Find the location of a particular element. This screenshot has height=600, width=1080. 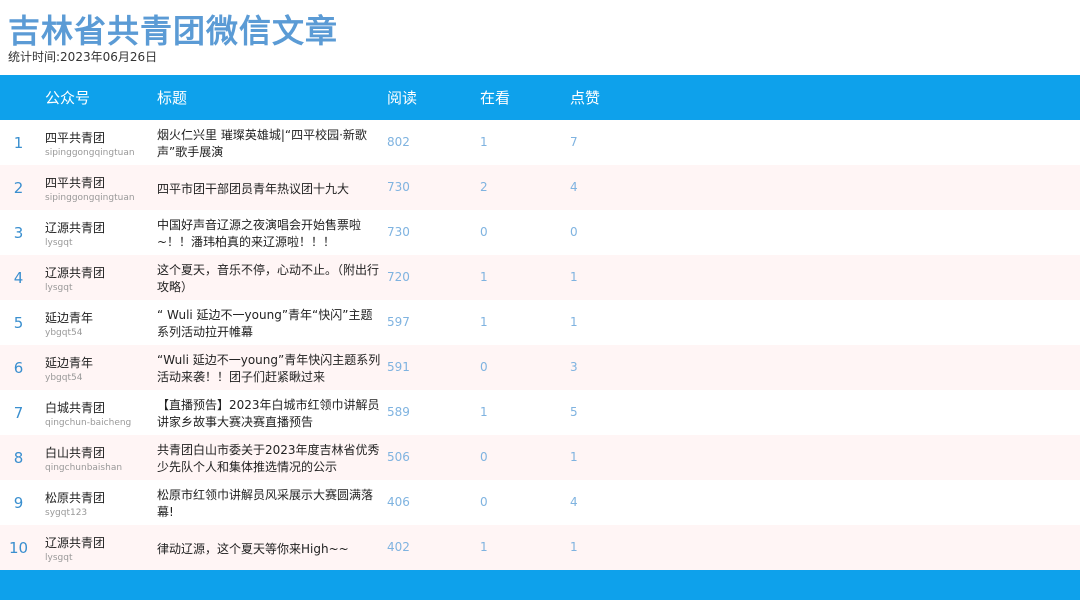

account-id: qingchunbaishan is located at coordinates (84, 468).